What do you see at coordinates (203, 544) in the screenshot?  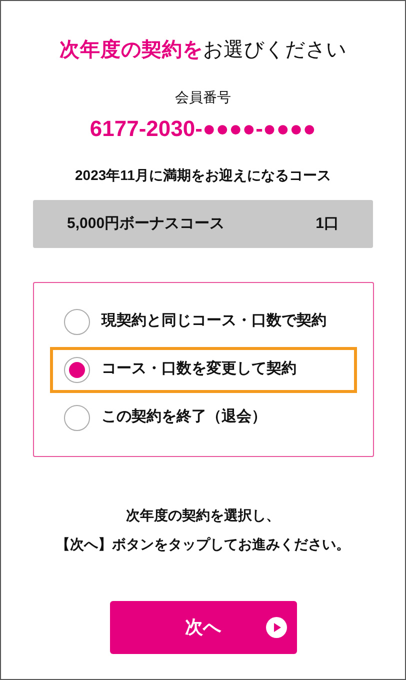 I see `instruction-text: 【次へ】ボタンをタップしてお進みください。` at bounding box center [203, 544].